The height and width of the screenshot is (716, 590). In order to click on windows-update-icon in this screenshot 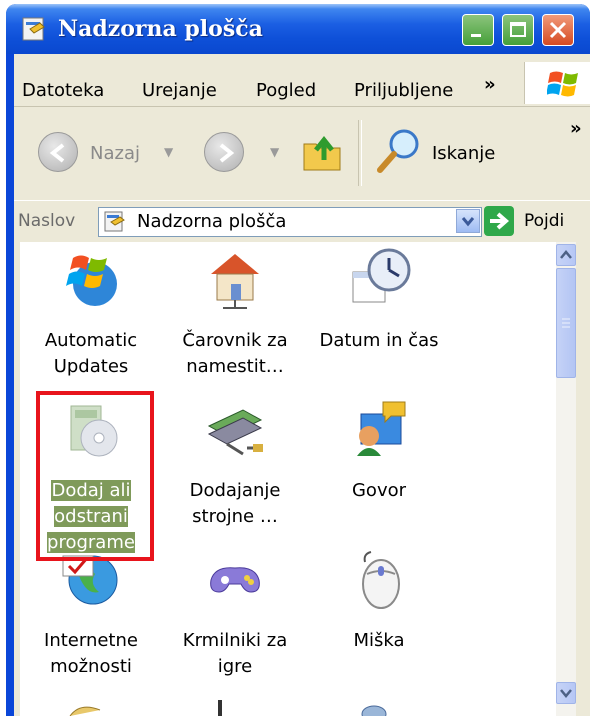, I will do `click(91, 280)`.